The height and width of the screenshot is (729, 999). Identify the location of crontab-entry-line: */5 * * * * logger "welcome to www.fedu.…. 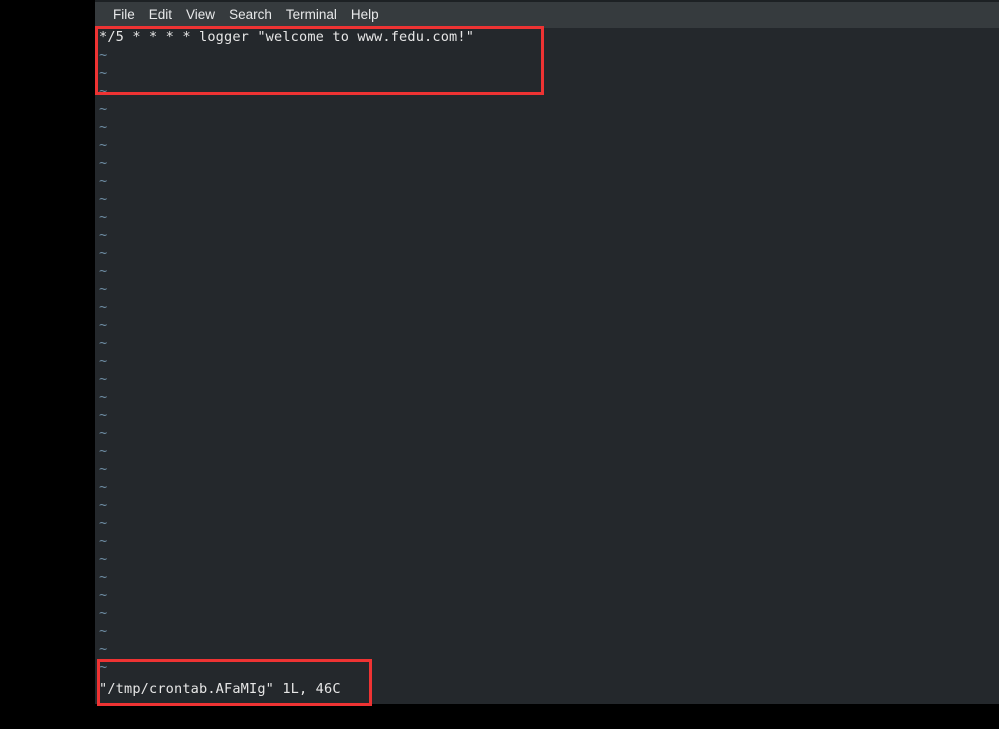
(547, 37).